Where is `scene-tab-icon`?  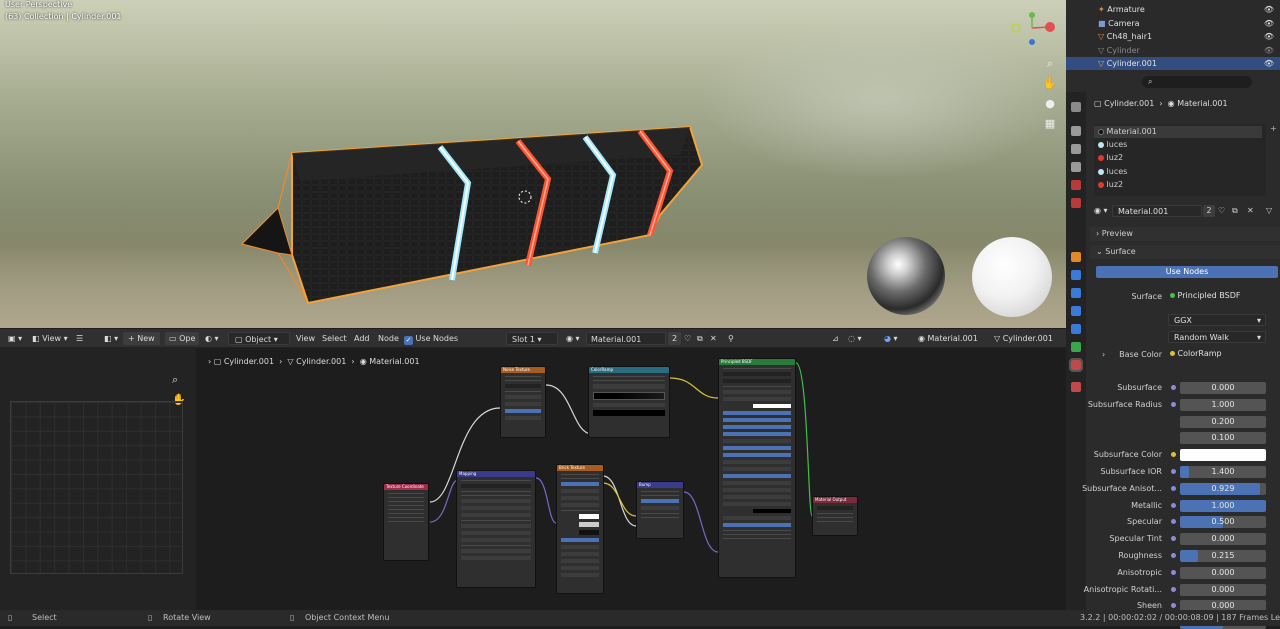
scene-tab-icon is located at coordinates (1076, 185).